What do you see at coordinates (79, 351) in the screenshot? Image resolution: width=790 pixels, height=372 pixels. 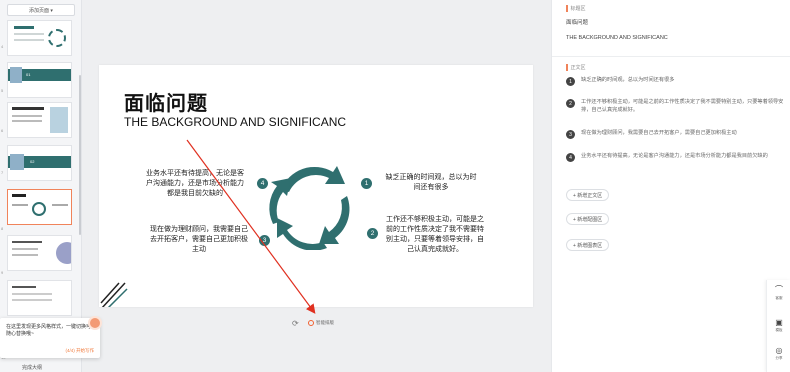 I see `tip-start-link: (4/4) 开始写作` at bounding box center [79, 351].